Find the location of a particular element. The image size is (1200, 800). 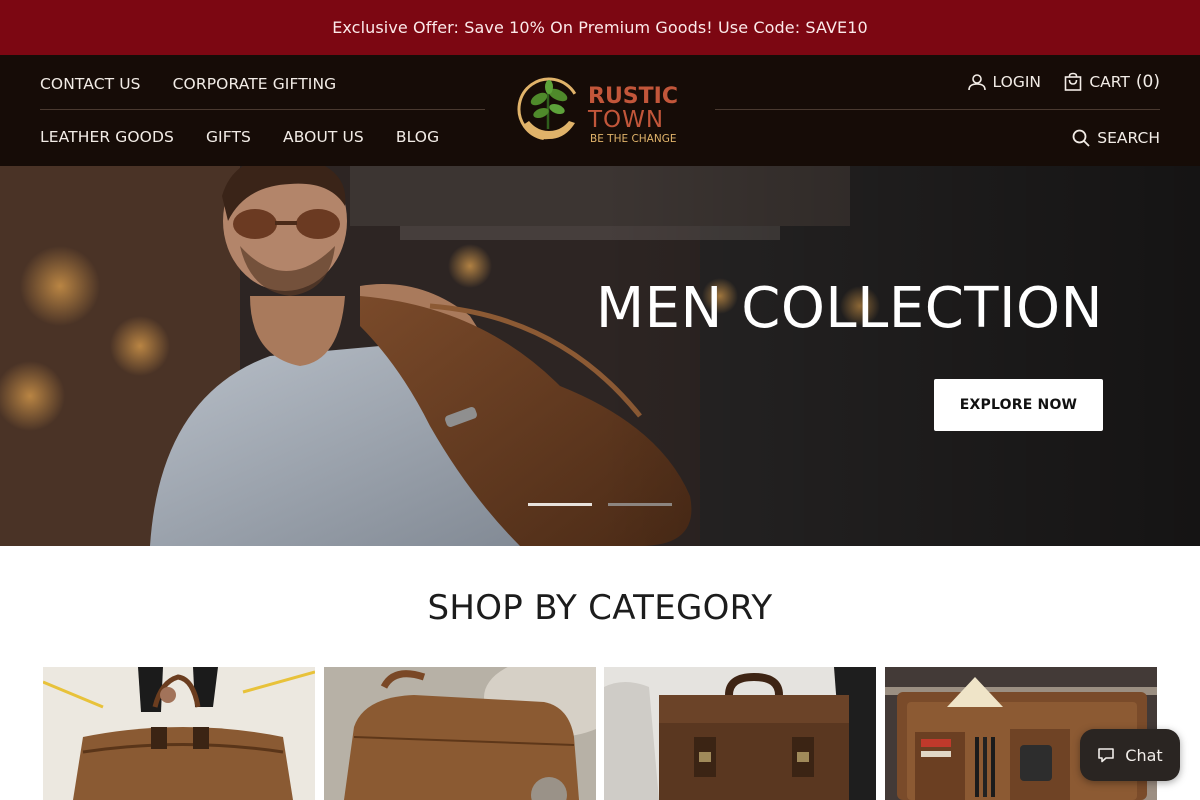

svg-text: BE THE CHANGE is located at coordinates (633, 139).